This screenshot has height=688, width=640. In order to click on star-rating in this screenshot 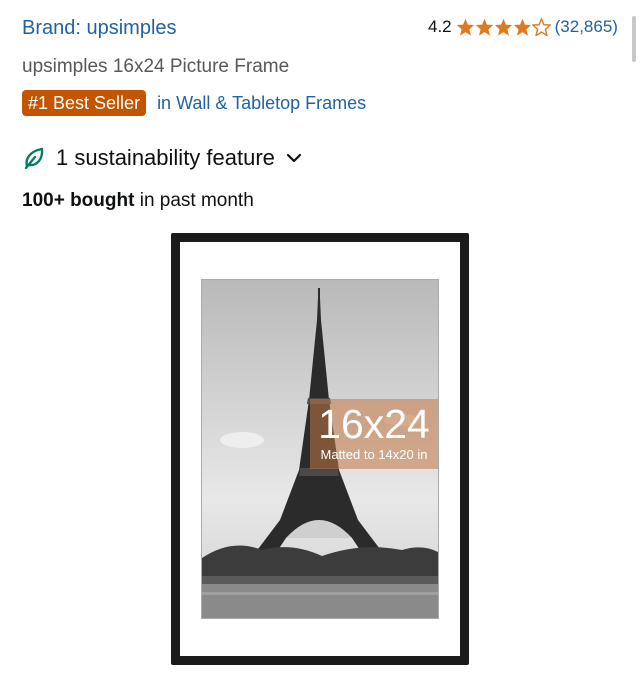, I will do `click(503, 27)`.